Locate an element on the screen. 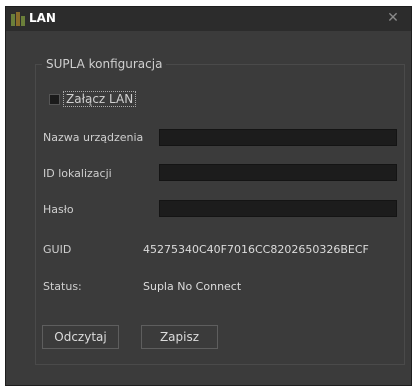  read-button: Odczytaj is located at coordinates (80, 337).